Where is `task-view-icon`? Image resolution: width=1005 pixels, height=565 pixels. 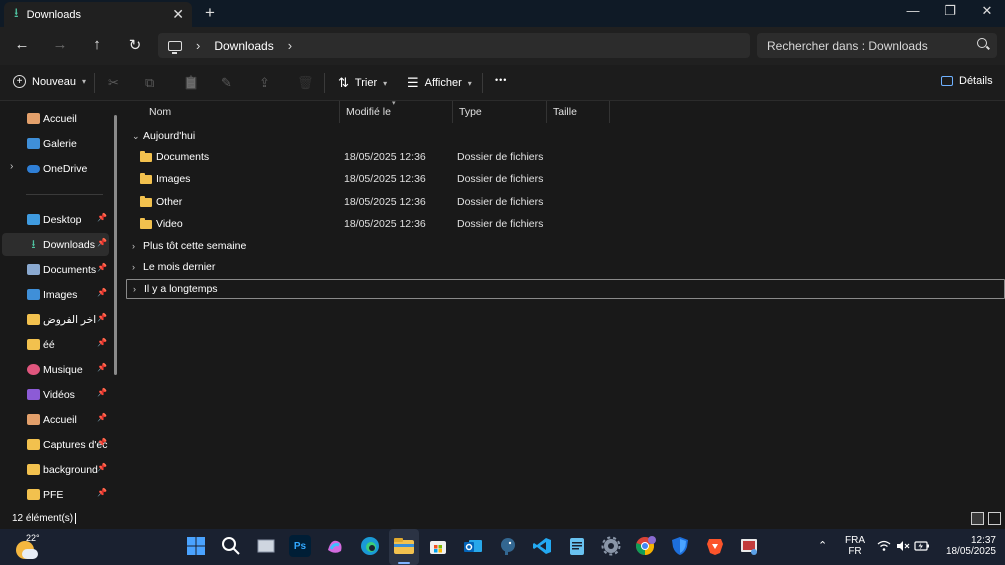 task-view-icon is located at coordinates (266, 546).